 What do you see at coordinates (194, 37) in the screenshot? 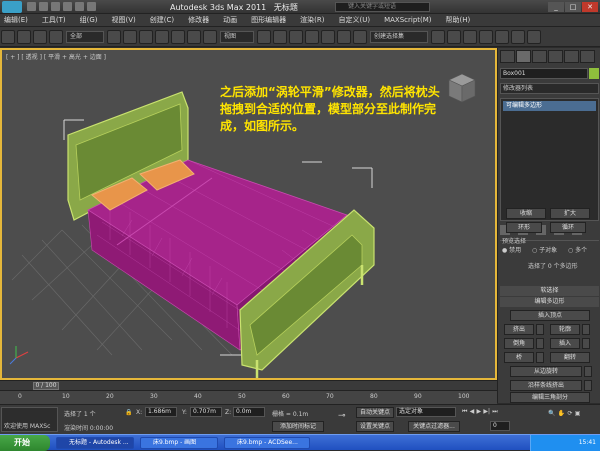
I see `rotate-icon` at bounding box center [194, 37].